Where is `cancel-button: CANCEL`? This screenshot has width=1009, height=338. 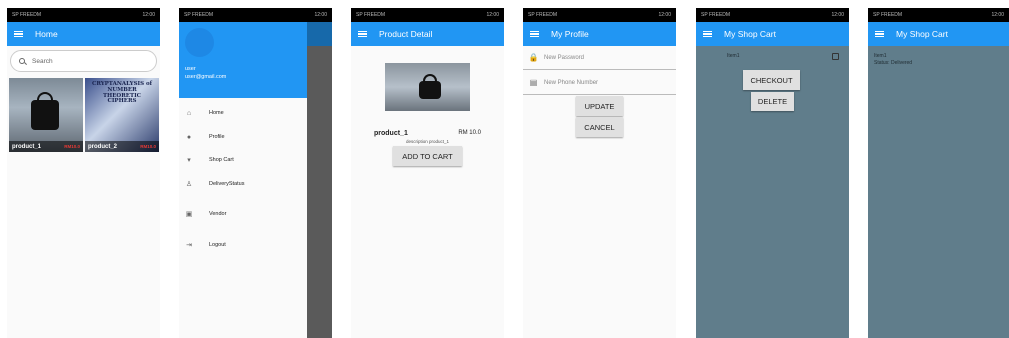
cancel-button: CANCEL is located at coordinates (599, 127).